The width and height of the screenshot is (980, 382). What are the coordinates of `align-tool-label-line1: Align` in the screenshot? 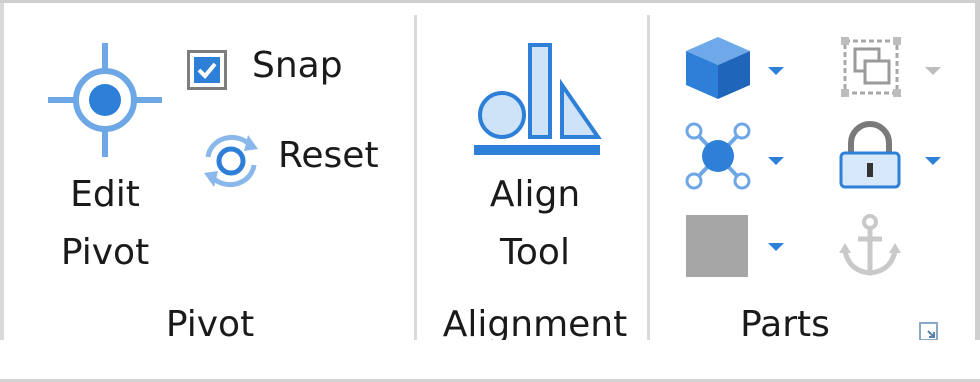 It's located at (535, 194).